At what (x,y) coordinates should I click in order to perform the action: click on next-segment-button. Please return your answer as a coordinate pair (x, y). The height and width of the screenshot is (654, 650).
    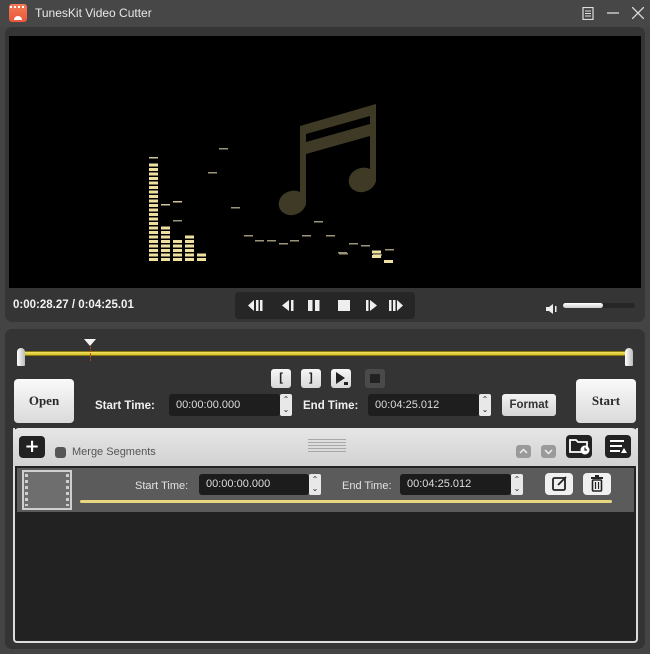
    Looking at the image, I should click on (396, 305).